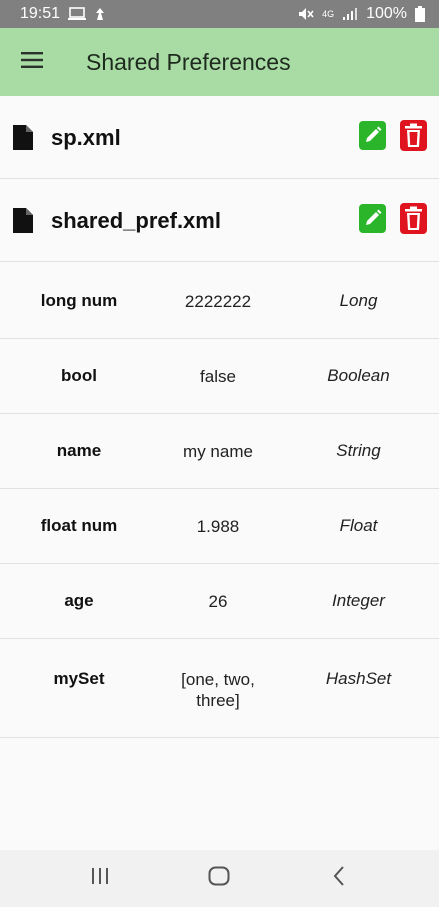  Describe the element at coordinates (86, 137) in the screenshot. I see `file-name: sp.xml` at that location.